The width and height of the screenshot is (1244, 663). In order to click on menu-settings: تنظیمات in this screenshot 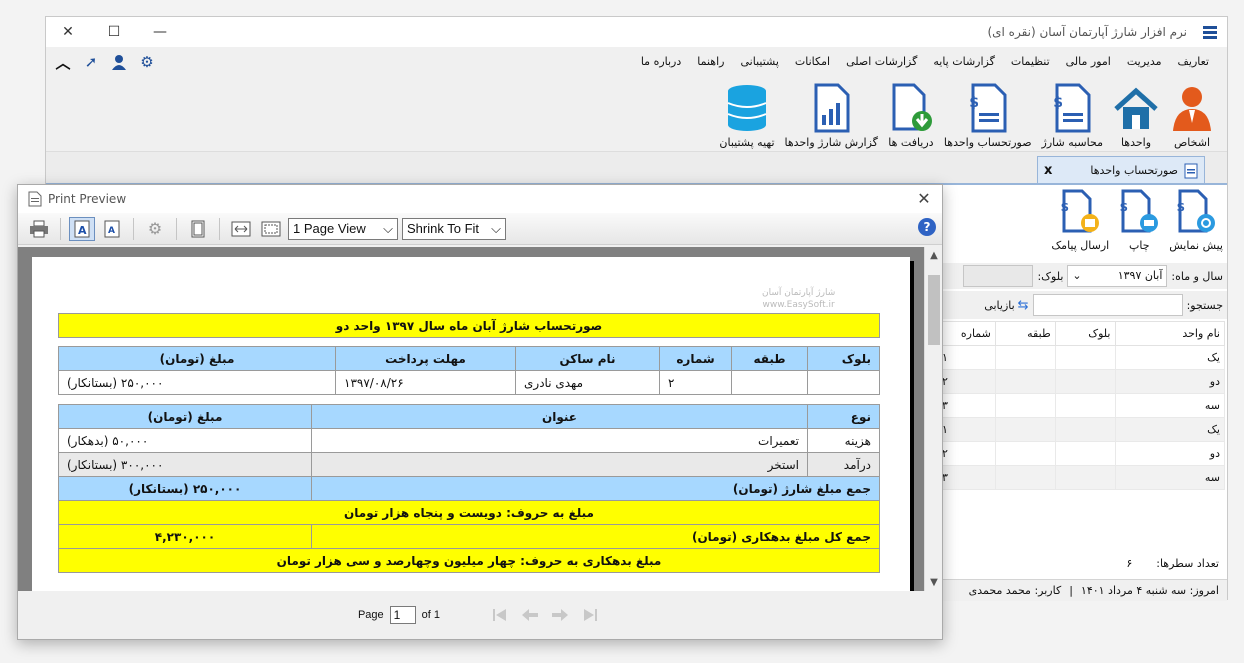, I will do `click(1030, 62)`.